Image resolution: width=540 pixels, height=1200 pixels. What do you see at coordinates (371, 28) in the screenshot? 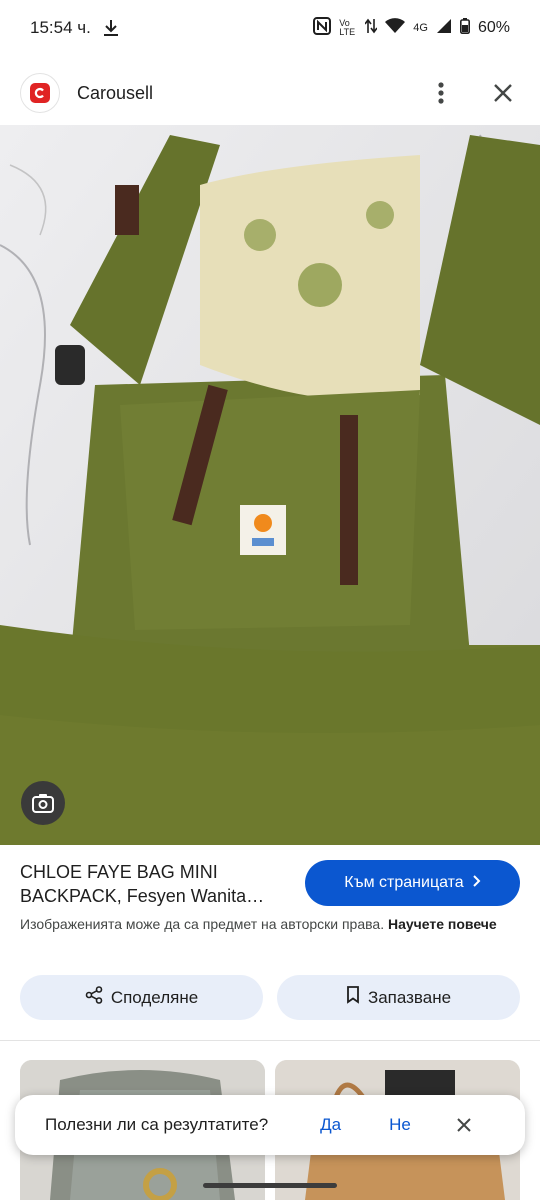
I see `data-arrows-icon` at bounding box center [371, 28].